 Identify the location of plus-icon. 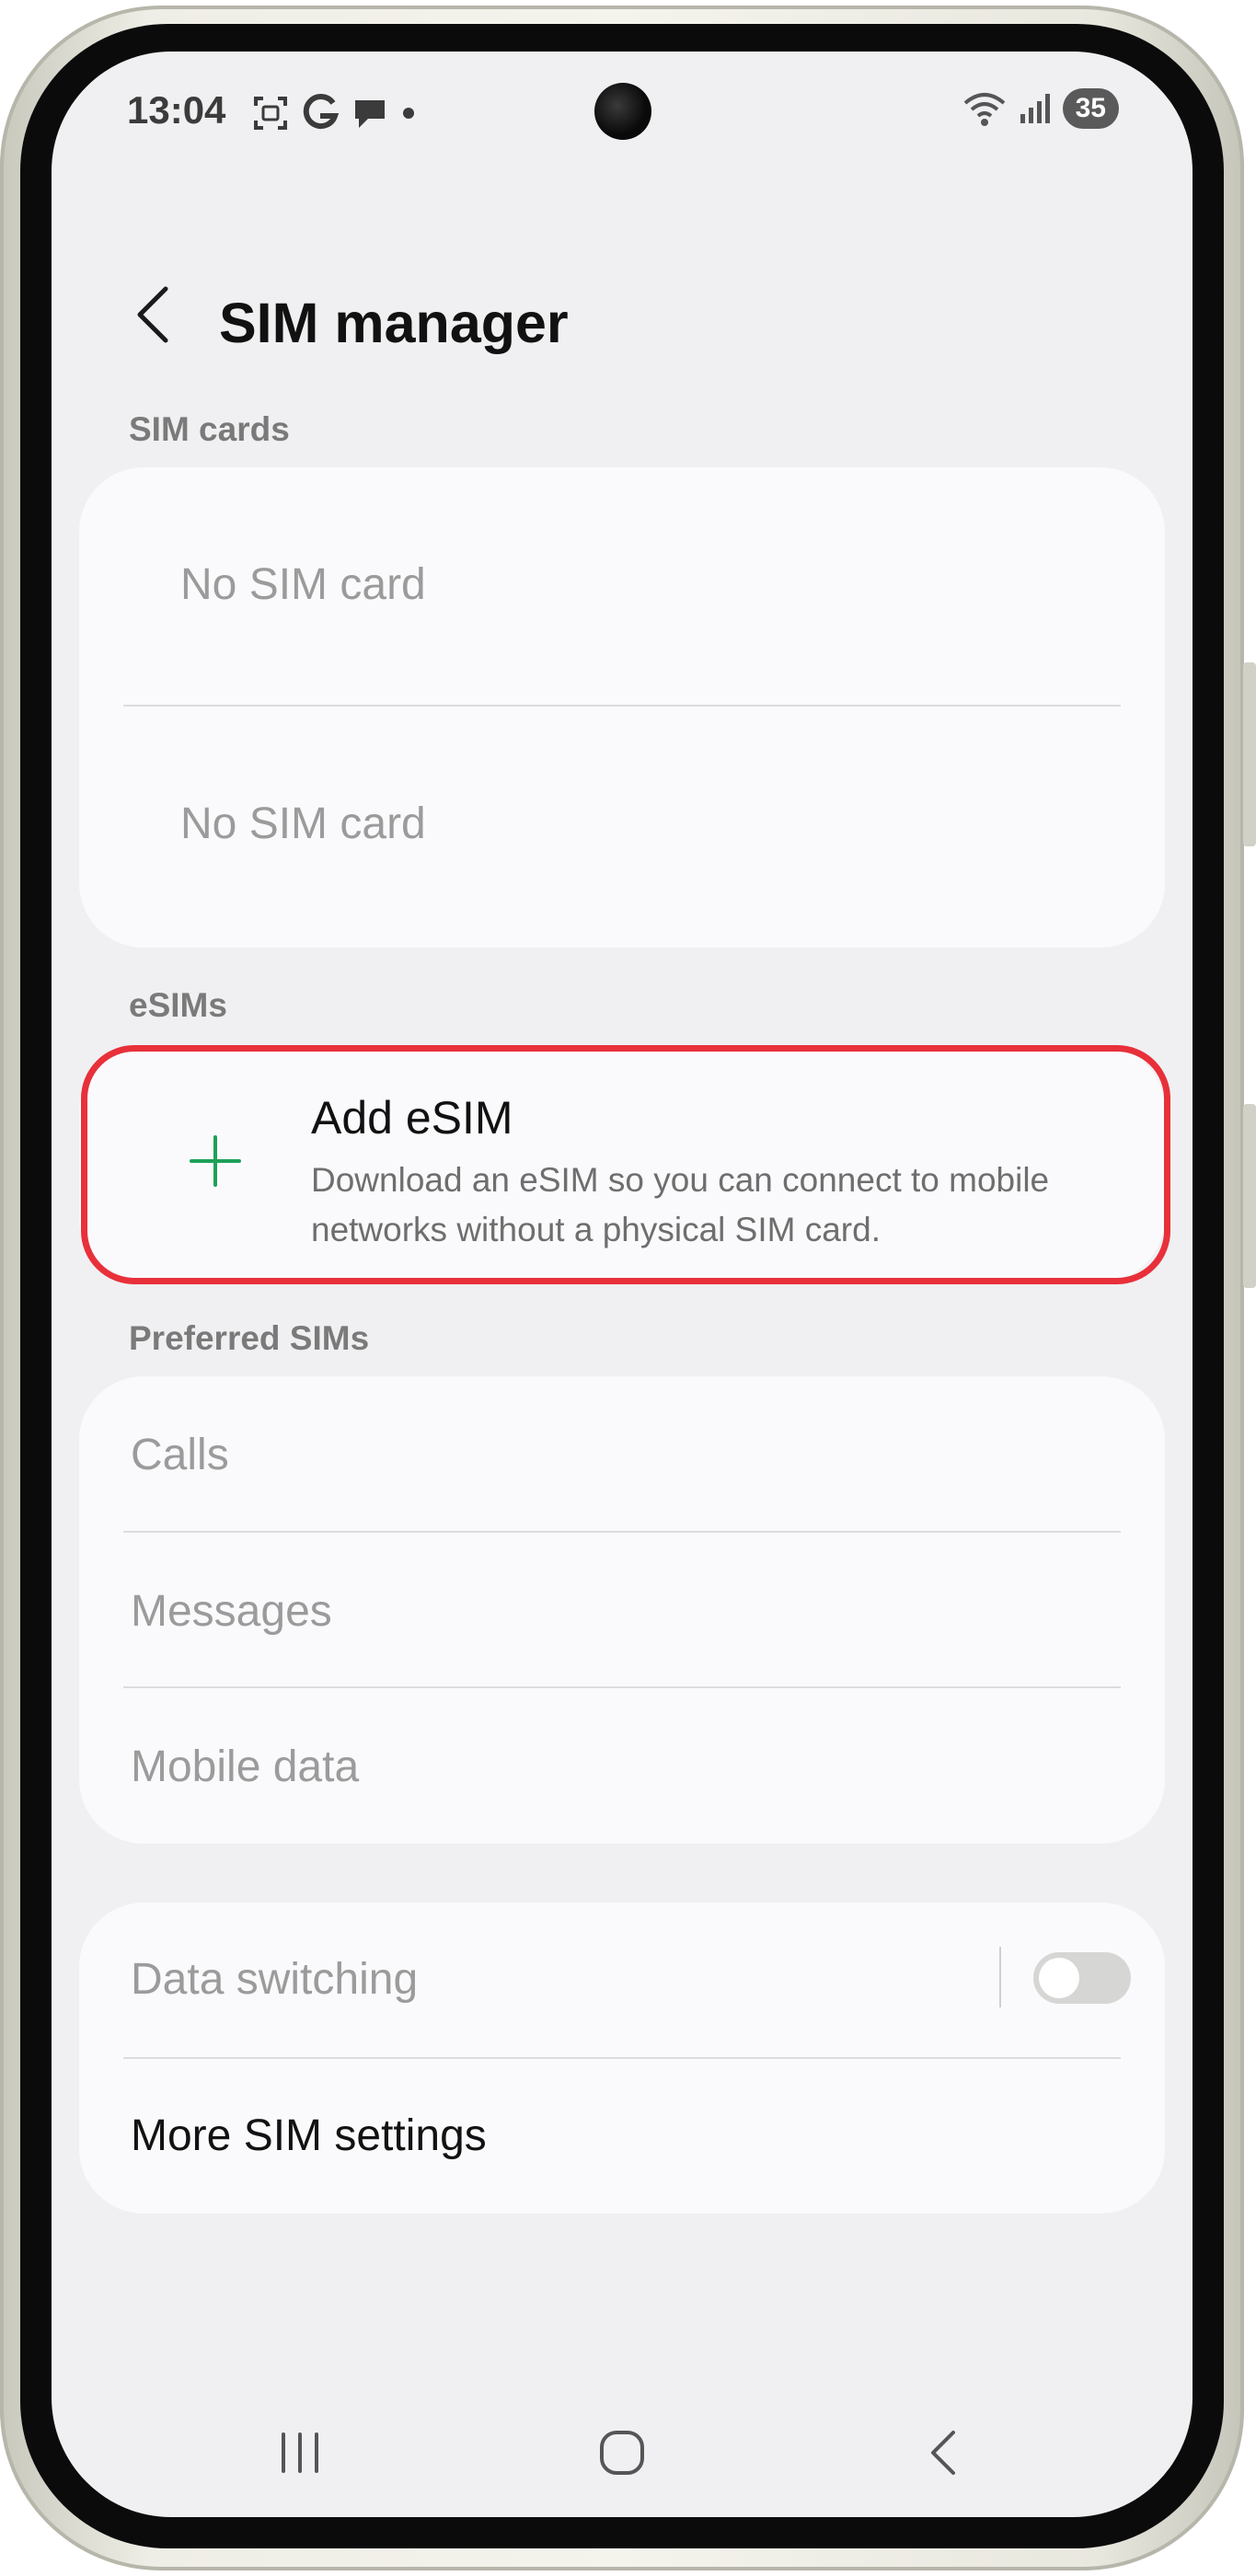
(215, 1161).